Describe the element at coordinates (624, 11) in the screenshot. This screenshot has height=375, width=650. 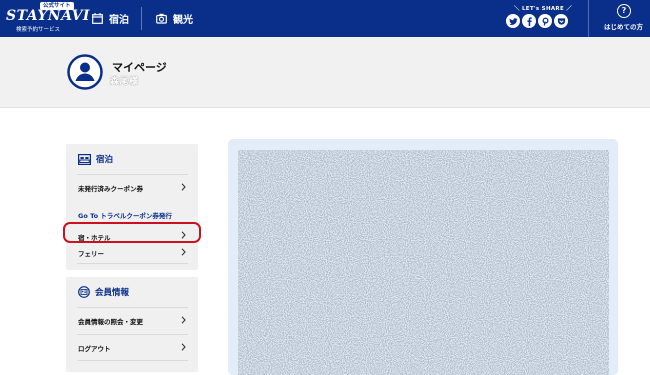
I see `question-icon: ?` at that location.